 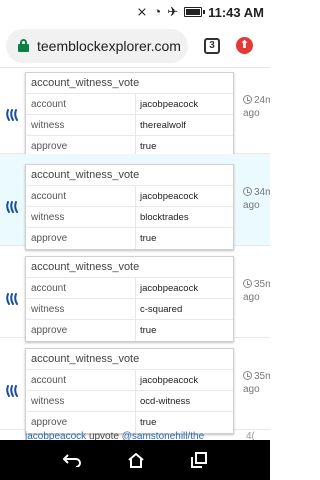 I want to click on field-row: witness blocktrades, so click(x=129, y=217).